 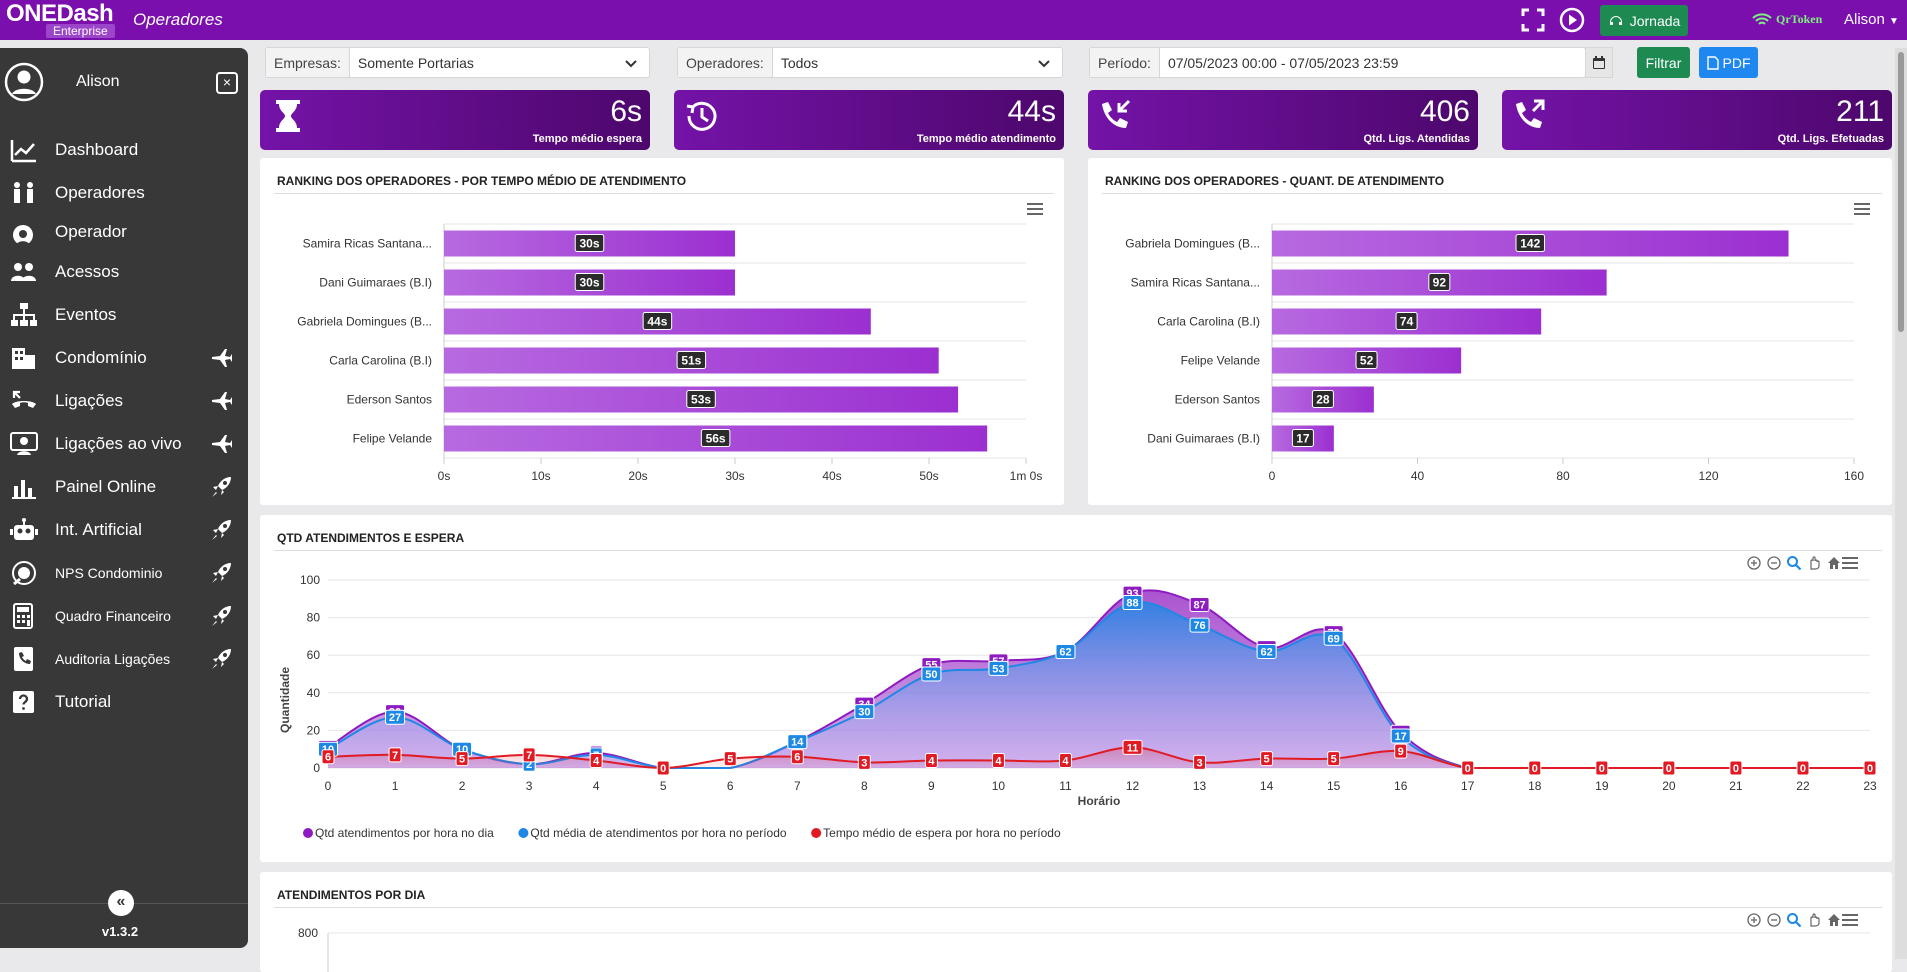 What do you see at coordinates (1084, 949) in the screenshot?
I see `atendimentos-dia-chart: 800` at bounding box center [1084, 949].